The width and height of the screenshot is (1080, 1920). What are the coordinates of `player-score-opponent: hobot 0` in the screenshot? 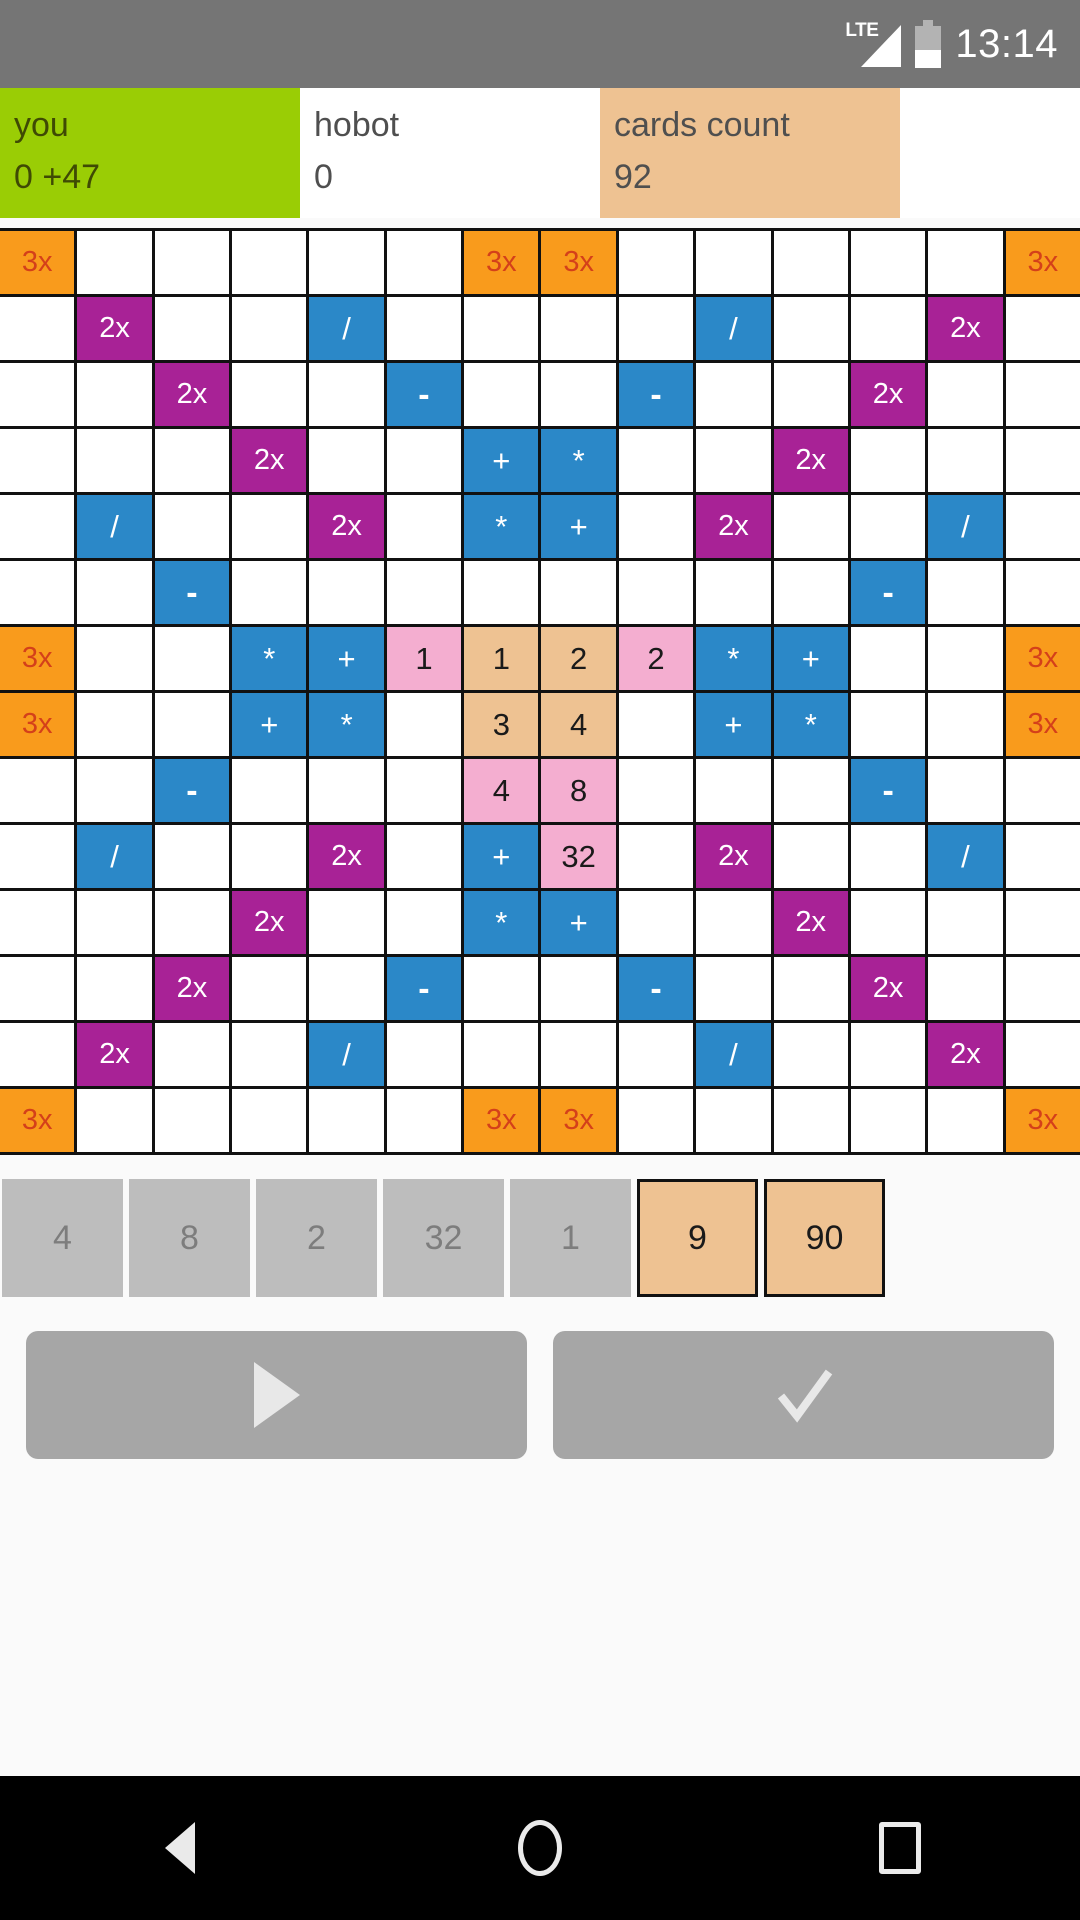 It's located at (450, 153).